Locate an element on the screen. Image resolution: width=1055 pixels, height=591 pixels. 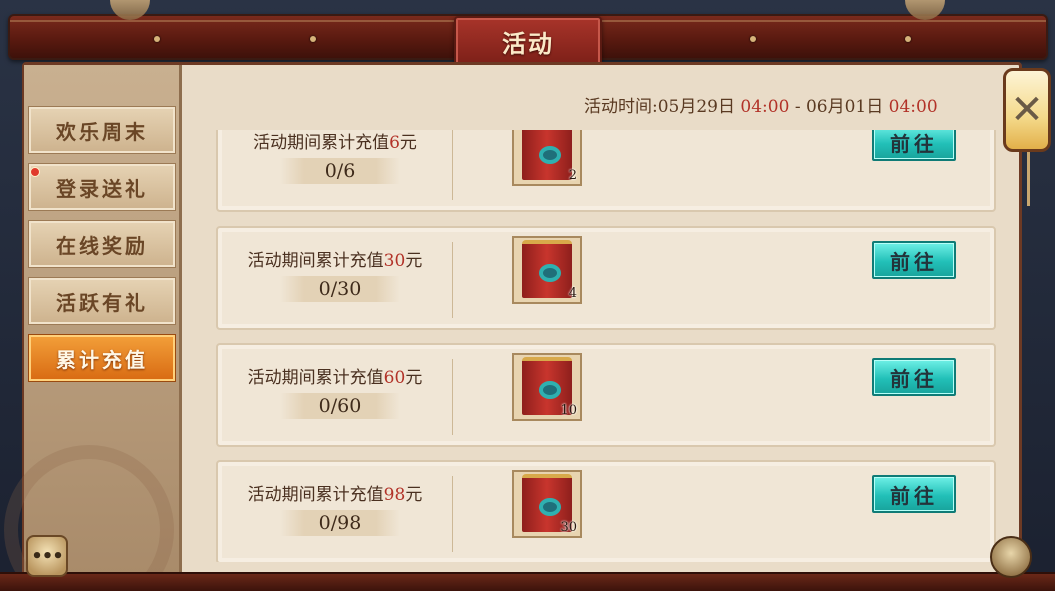
chat-icon: ••• is located at coordinates (47, 556).